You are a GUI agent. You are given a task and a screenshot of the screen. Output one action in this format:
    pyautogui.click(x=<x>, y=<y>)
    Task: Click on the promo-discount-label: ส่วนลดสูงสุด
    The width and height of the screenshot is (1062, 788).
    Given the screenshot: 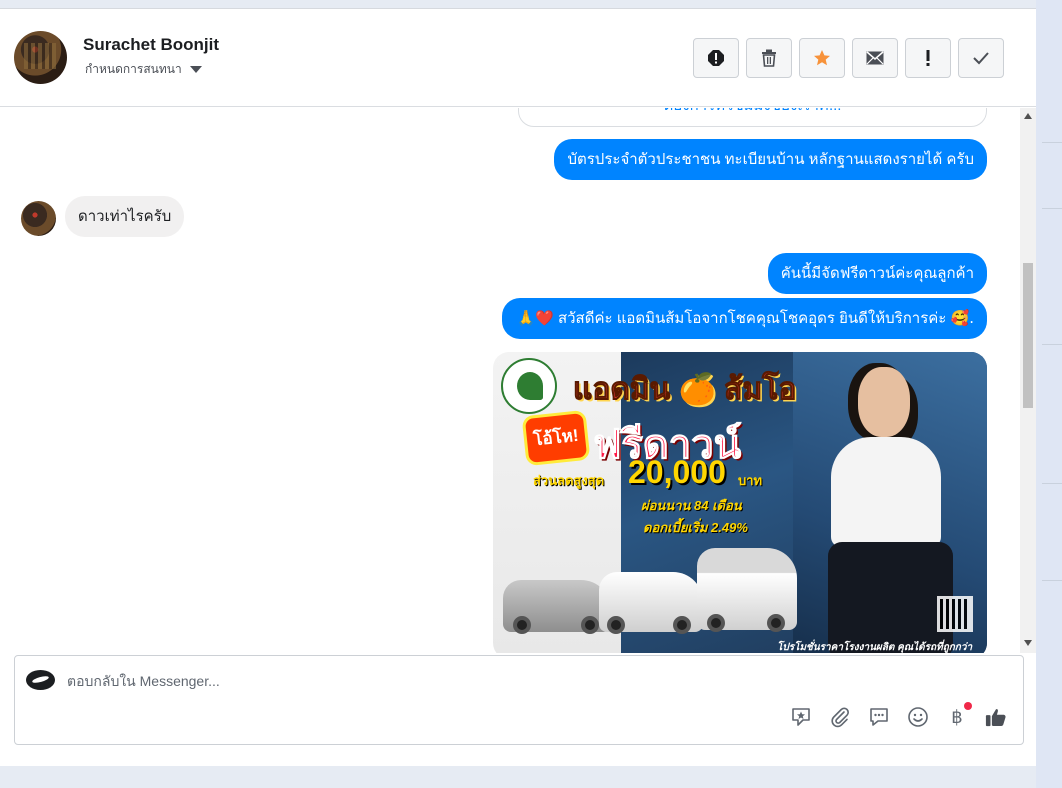 What is the action you would take?
    pyautogui.click(x=569, y=480)
    